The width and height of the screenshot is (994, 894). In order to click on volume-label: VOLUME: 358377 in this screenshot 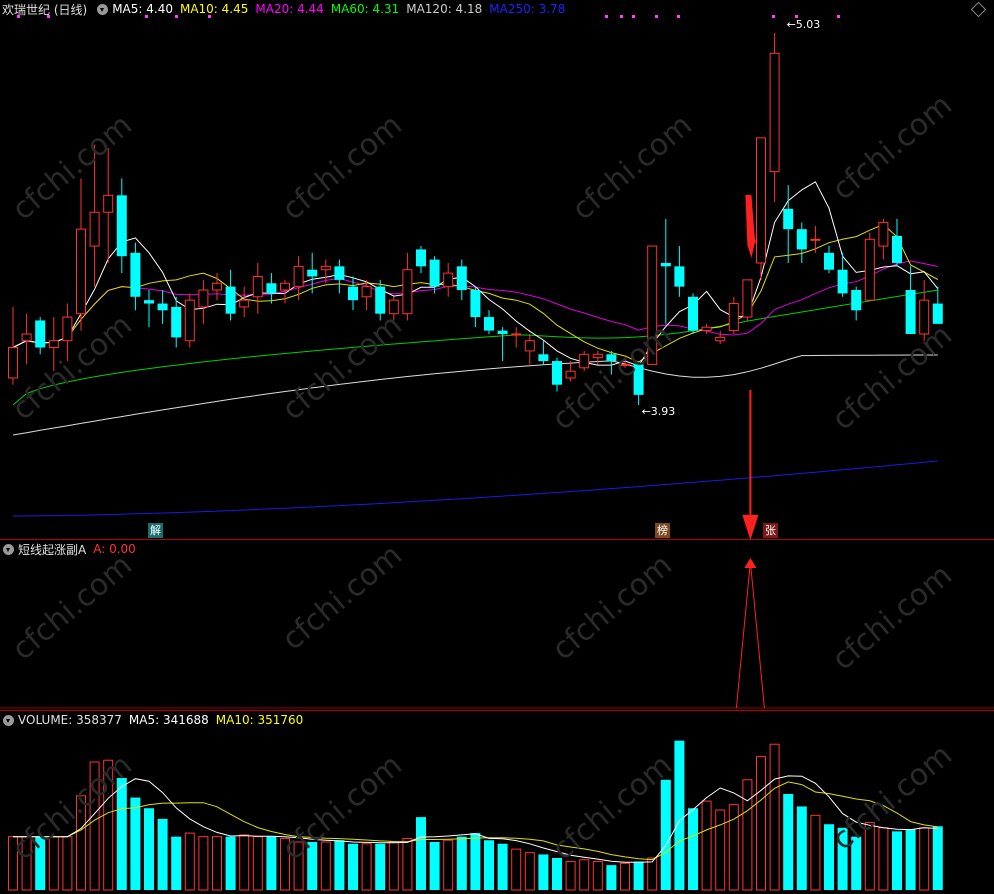, I will do `click(70, 720)`.